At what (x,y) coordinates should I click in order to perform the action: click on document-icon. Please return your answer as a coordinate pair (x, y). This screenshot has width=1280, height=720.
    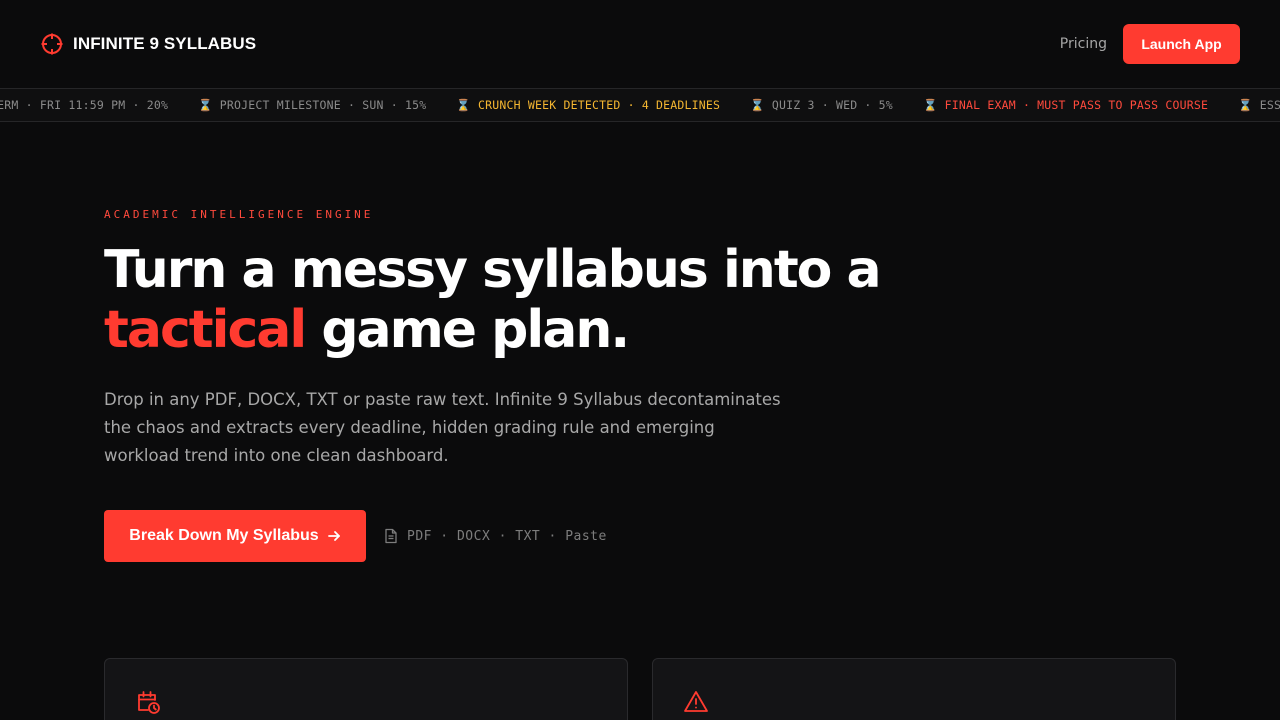
    Looking at the image, I should click on (391, 536).